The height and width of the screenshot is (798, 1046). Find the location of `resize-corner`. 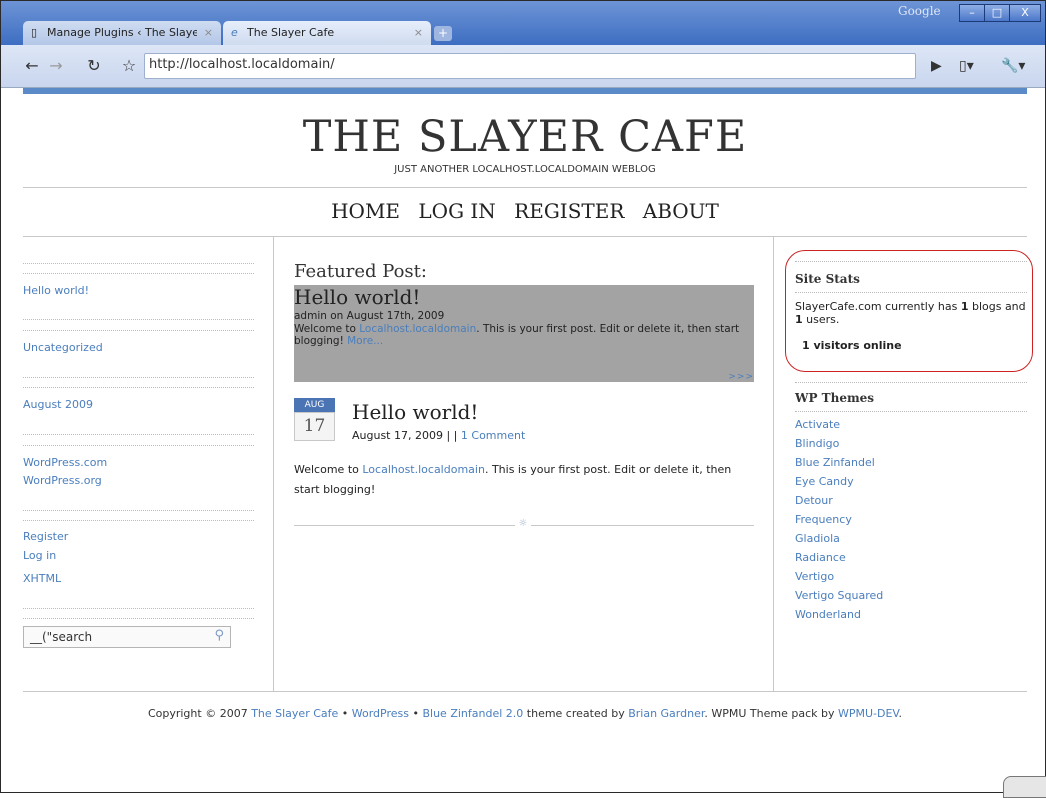

resize-corner is located at coordinates (1024, 787).